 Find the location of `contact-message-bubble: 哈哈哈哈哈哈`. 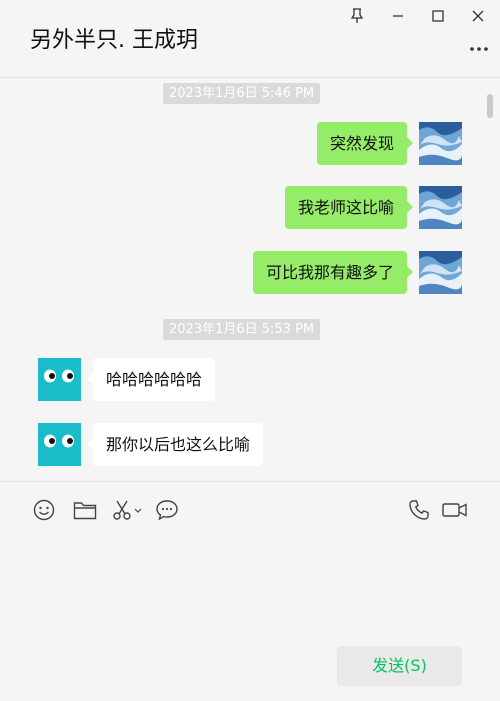

contact-message-bubble: 哈哈哈哈哈哈 is located at coordinates (151, 379).